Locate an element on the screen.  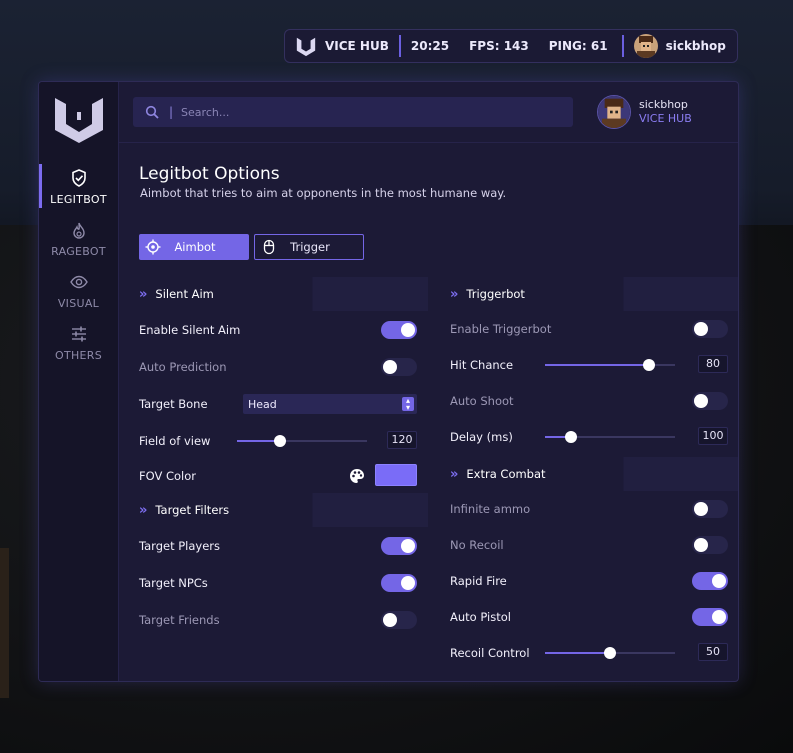
updown-arrows-icon: ▴ ▾ is located at coordinates (408, 404).